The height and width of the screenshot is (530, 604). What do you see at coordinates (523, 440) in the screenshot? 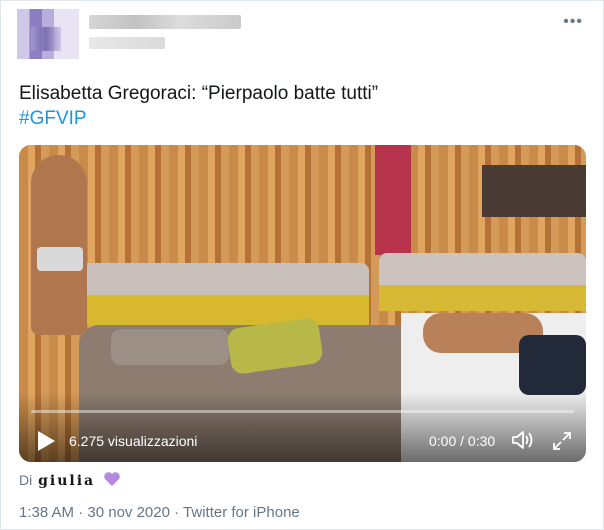
I see `volume-icon` at bounding box center [523, 440].